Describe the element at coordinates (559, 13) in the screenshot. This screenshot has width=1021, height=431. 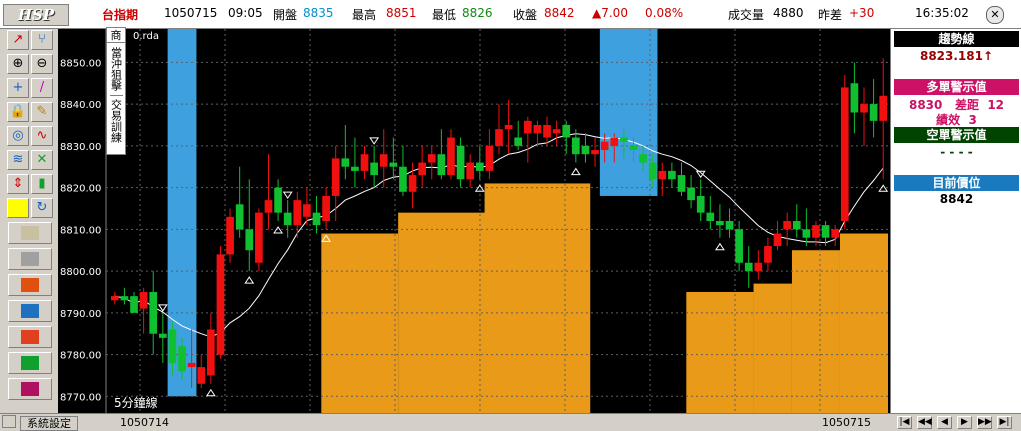
I see `close-value: 8842` at that location.